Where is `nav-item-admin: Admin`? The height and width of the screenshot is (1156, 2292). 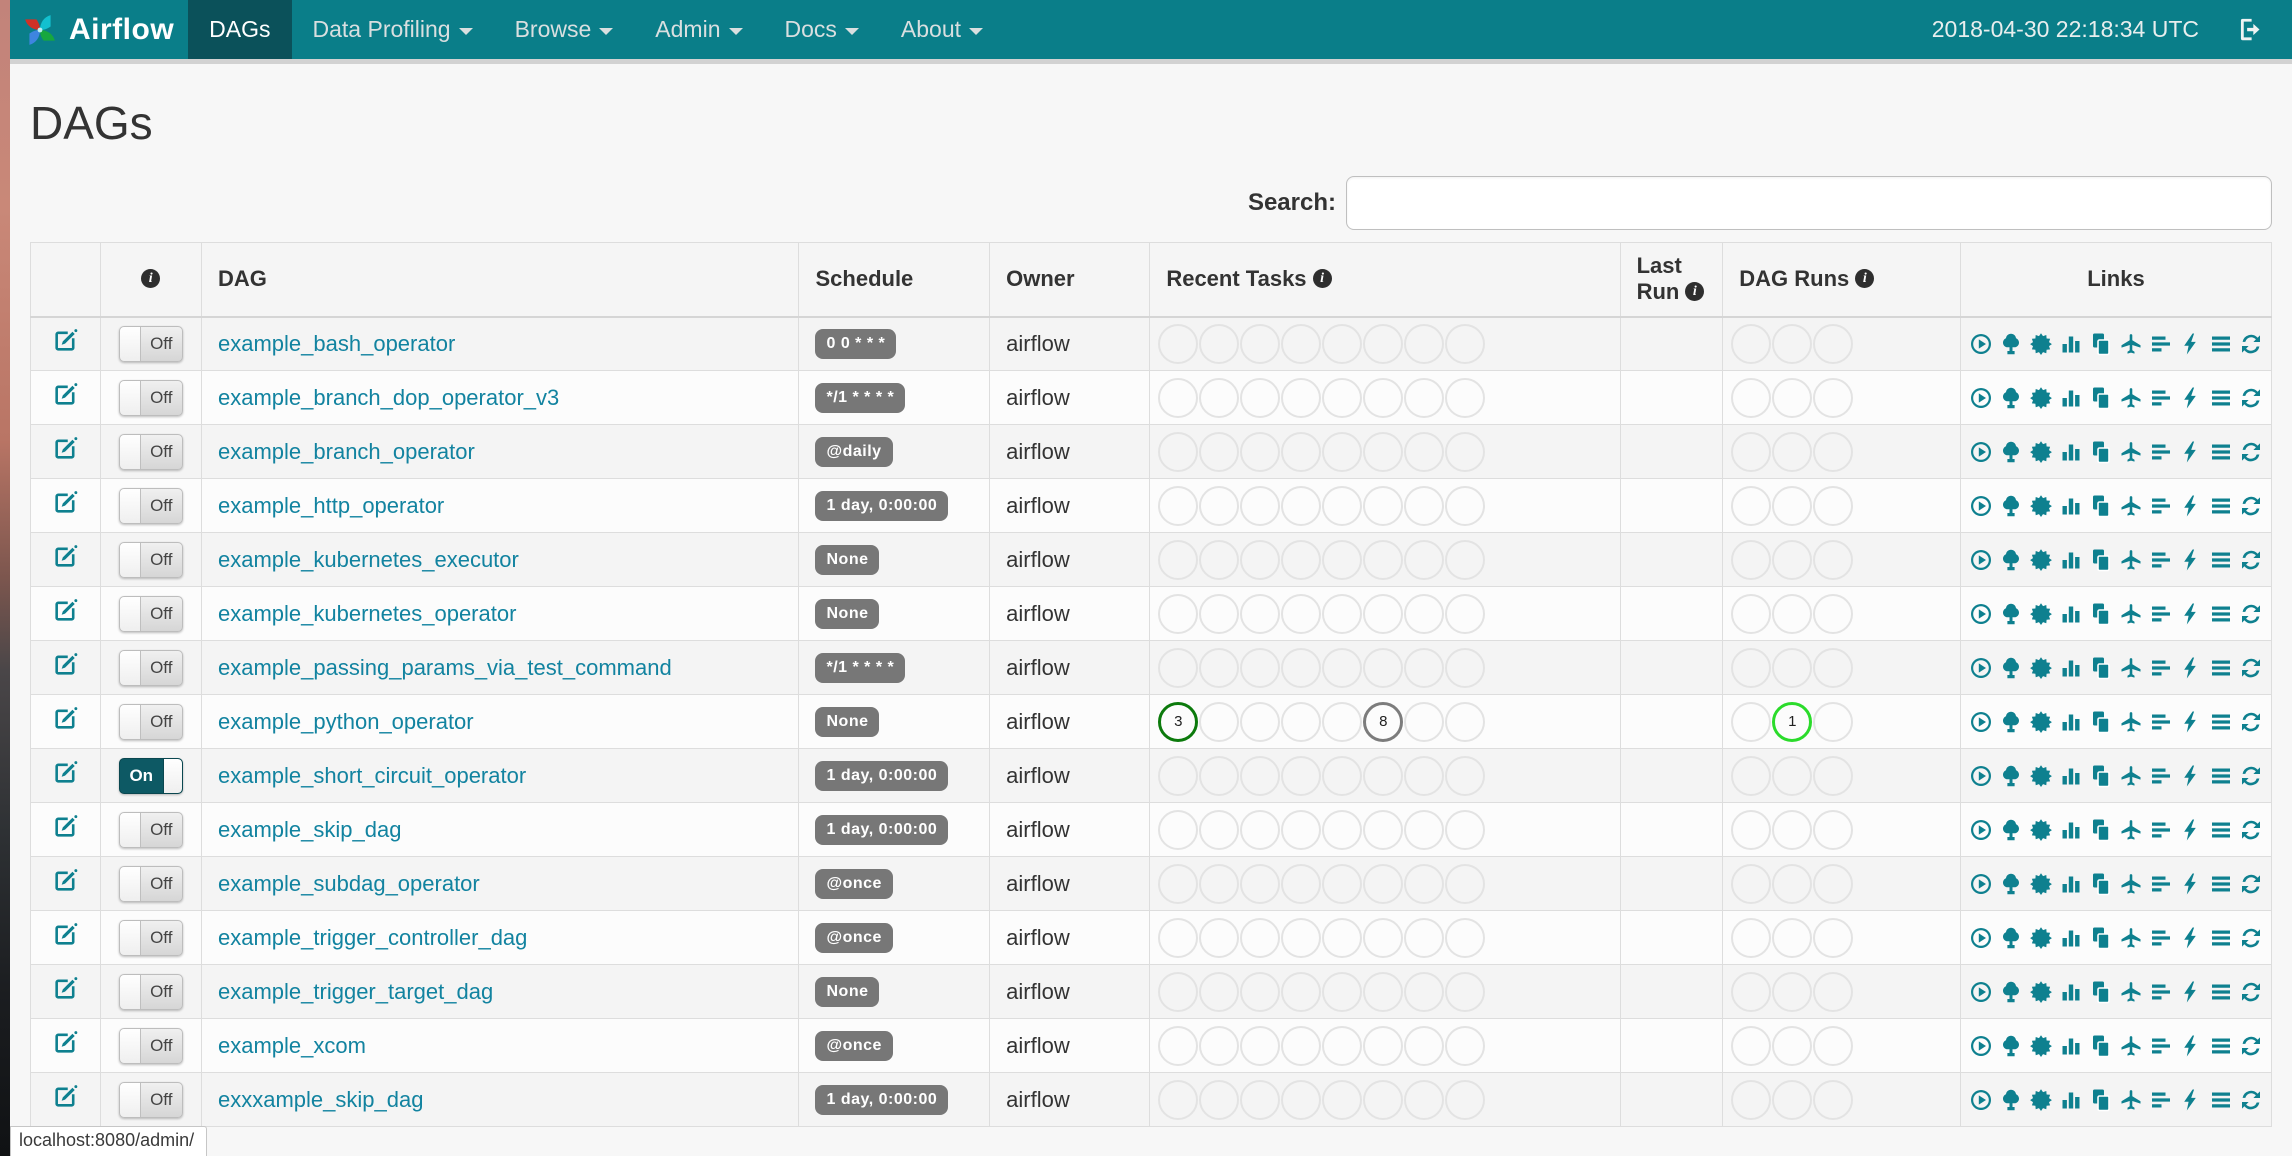
nav-item-admin: Admin is located at coordinates (698, 29).